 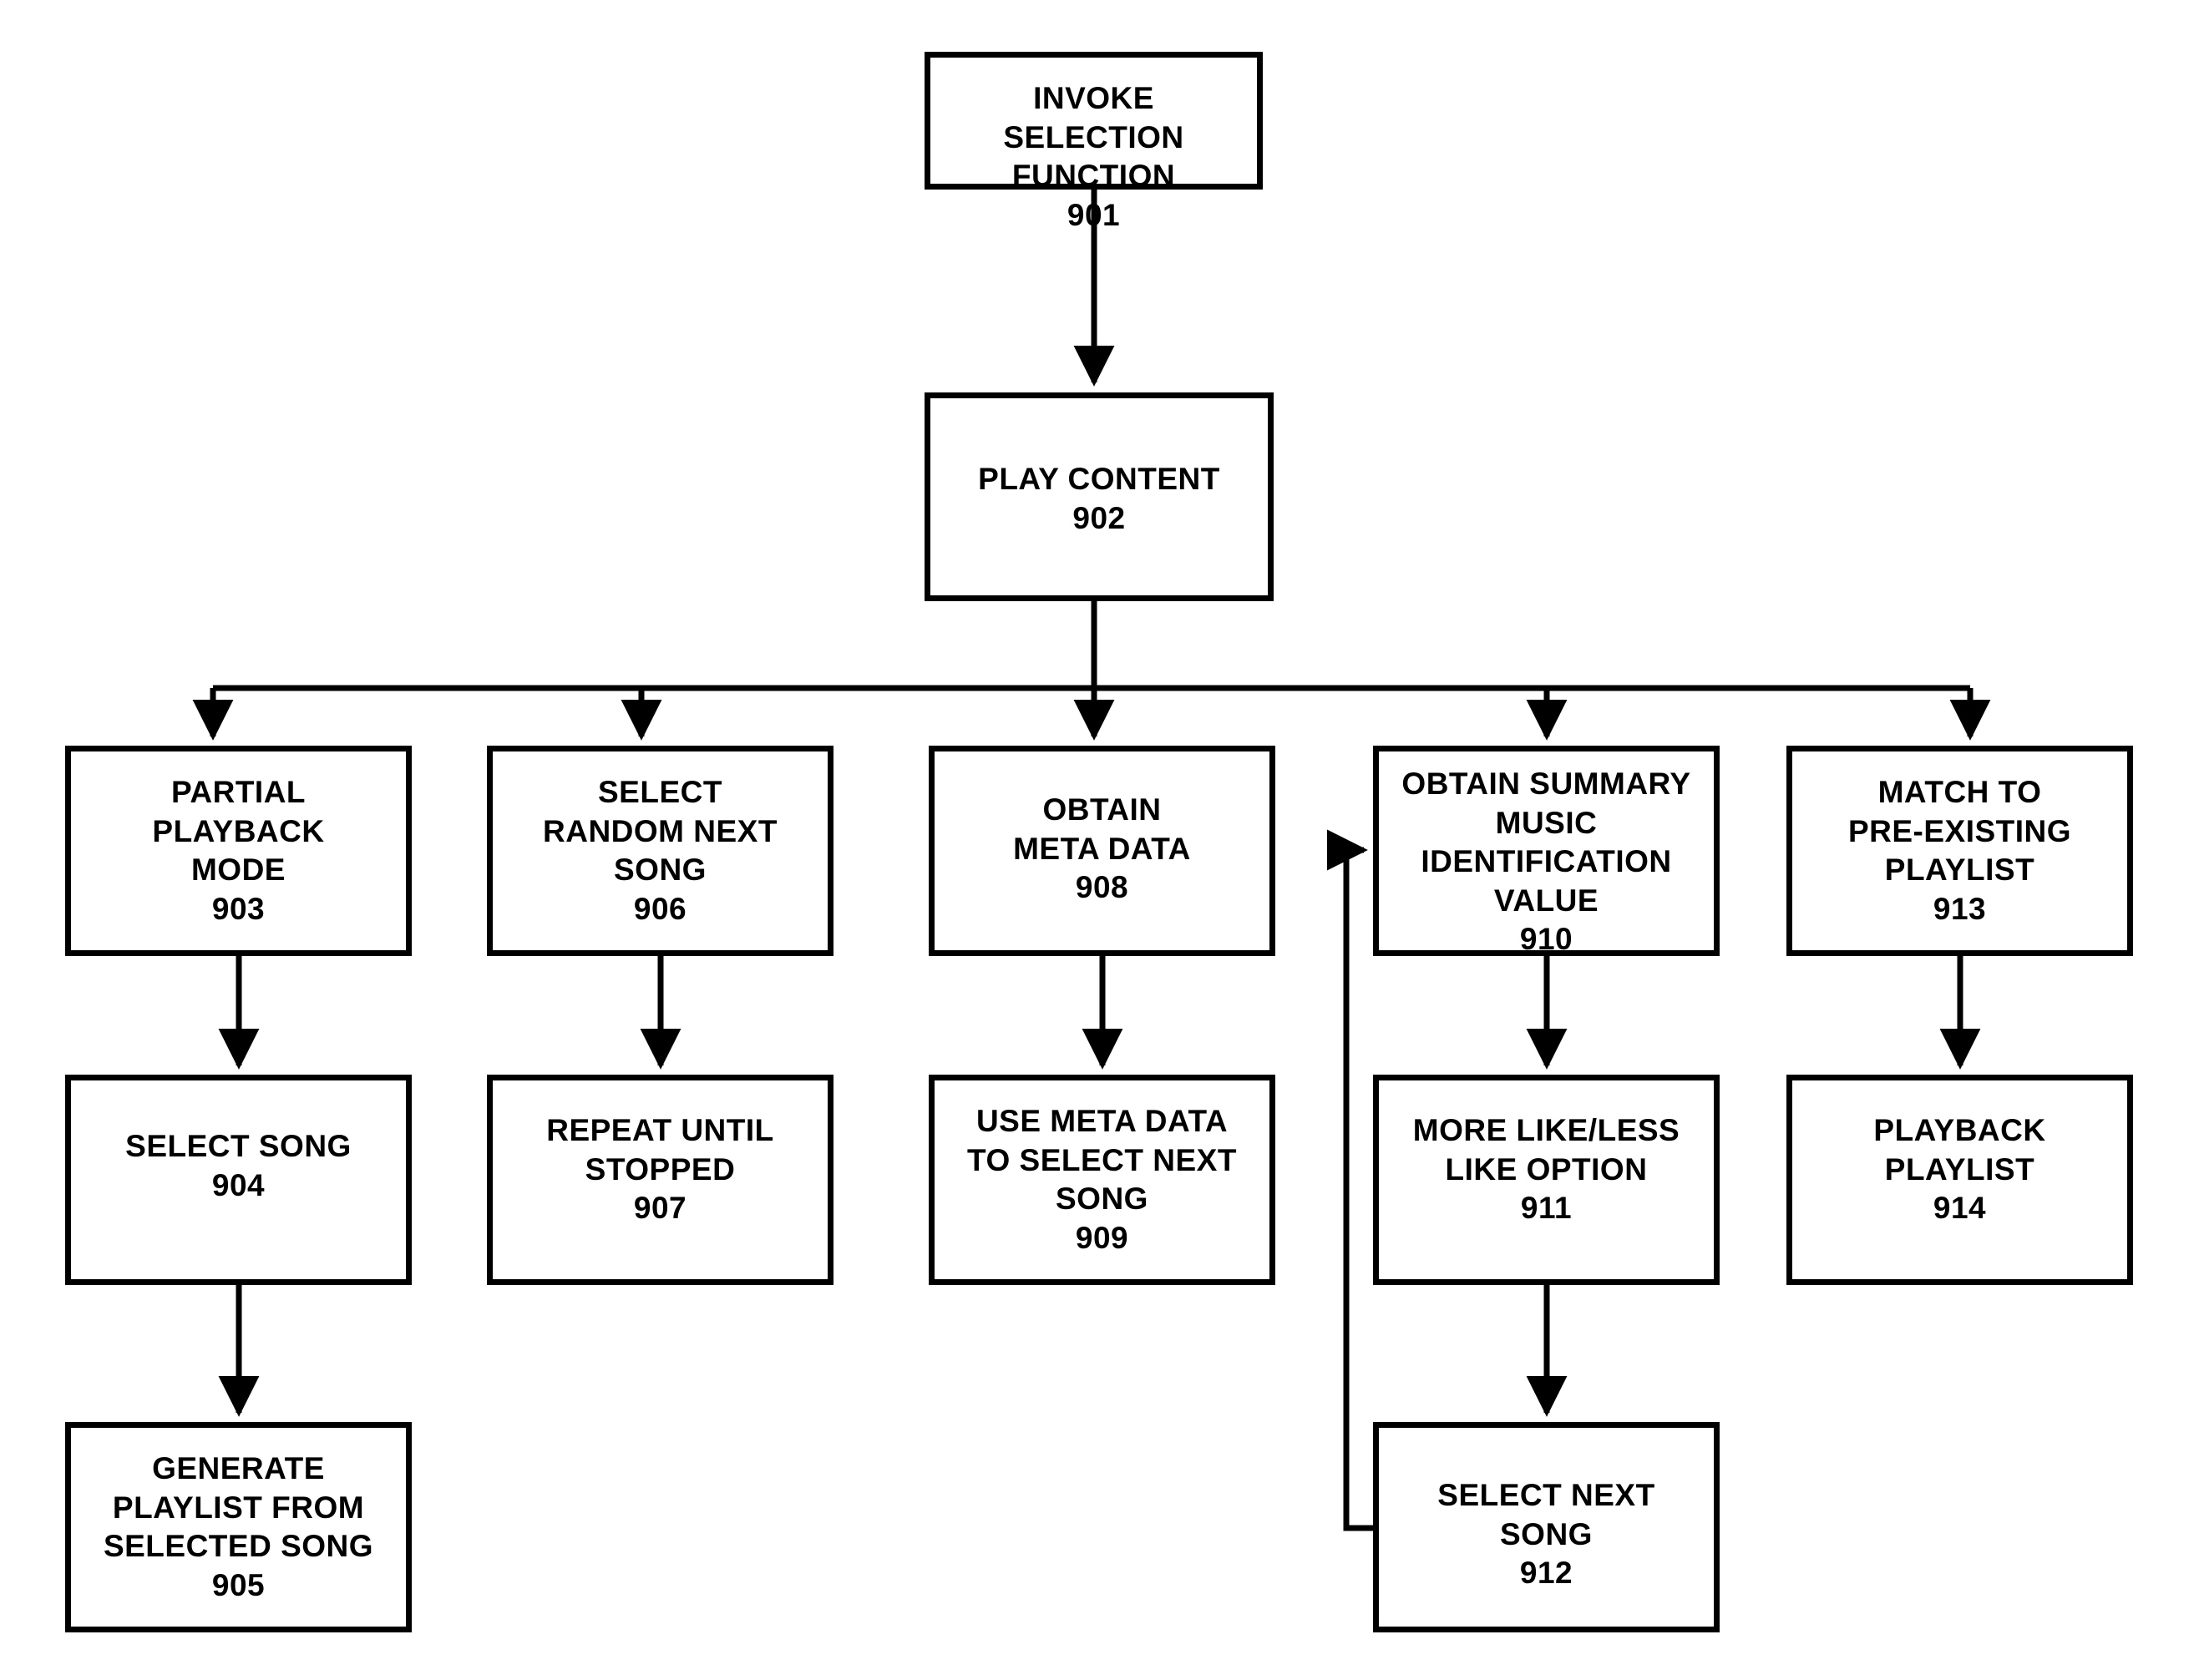 I want to click on node-913-label: MATCH TO PRE-EXISTING PLAYLIST 913, so click(x=1959, y=850).